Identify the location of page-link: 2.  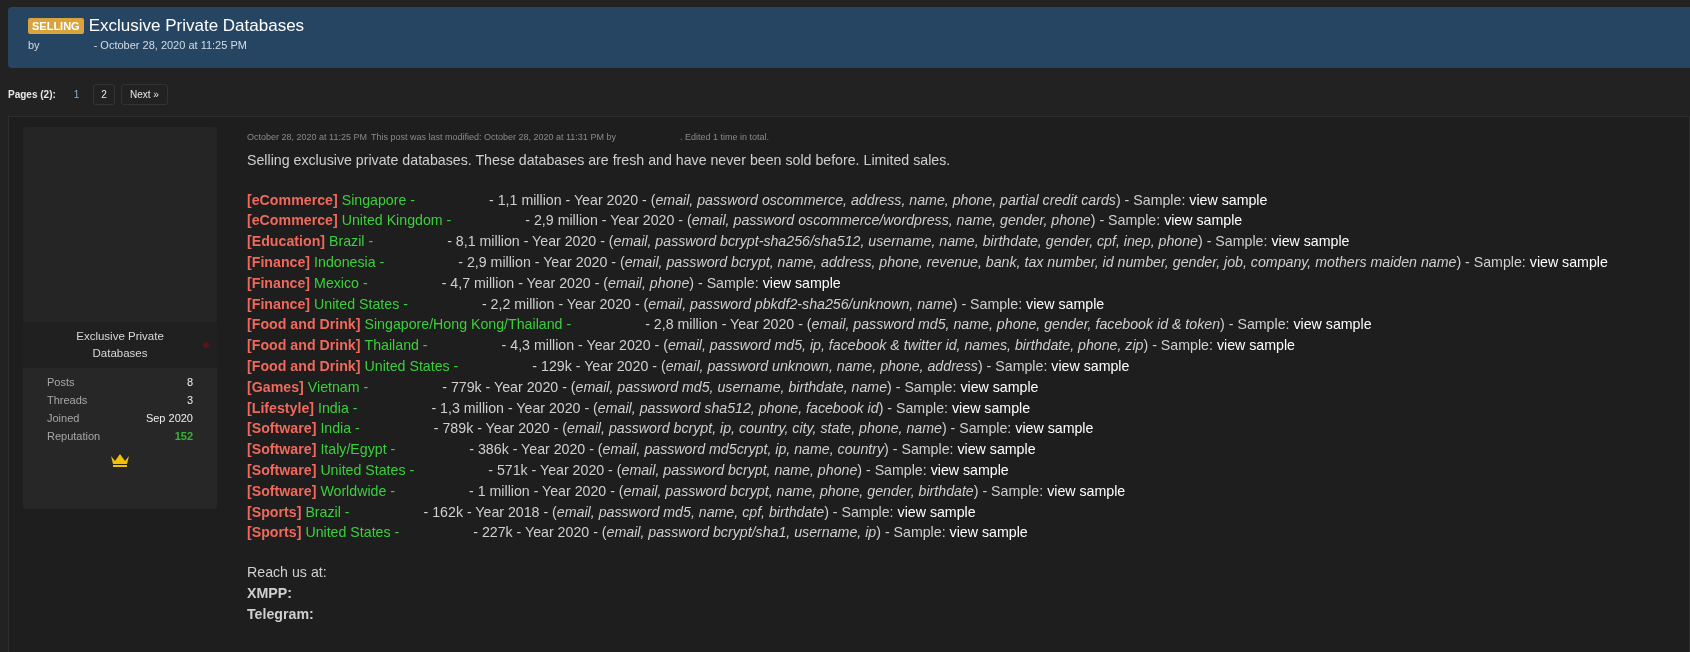
(104, 94).